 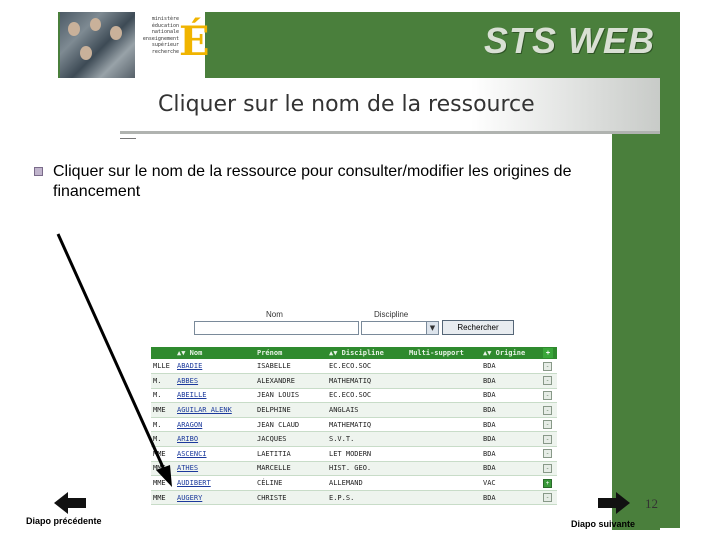 I want to click on cell-discipline: HIST. GEO., so click(x=367, y=469).